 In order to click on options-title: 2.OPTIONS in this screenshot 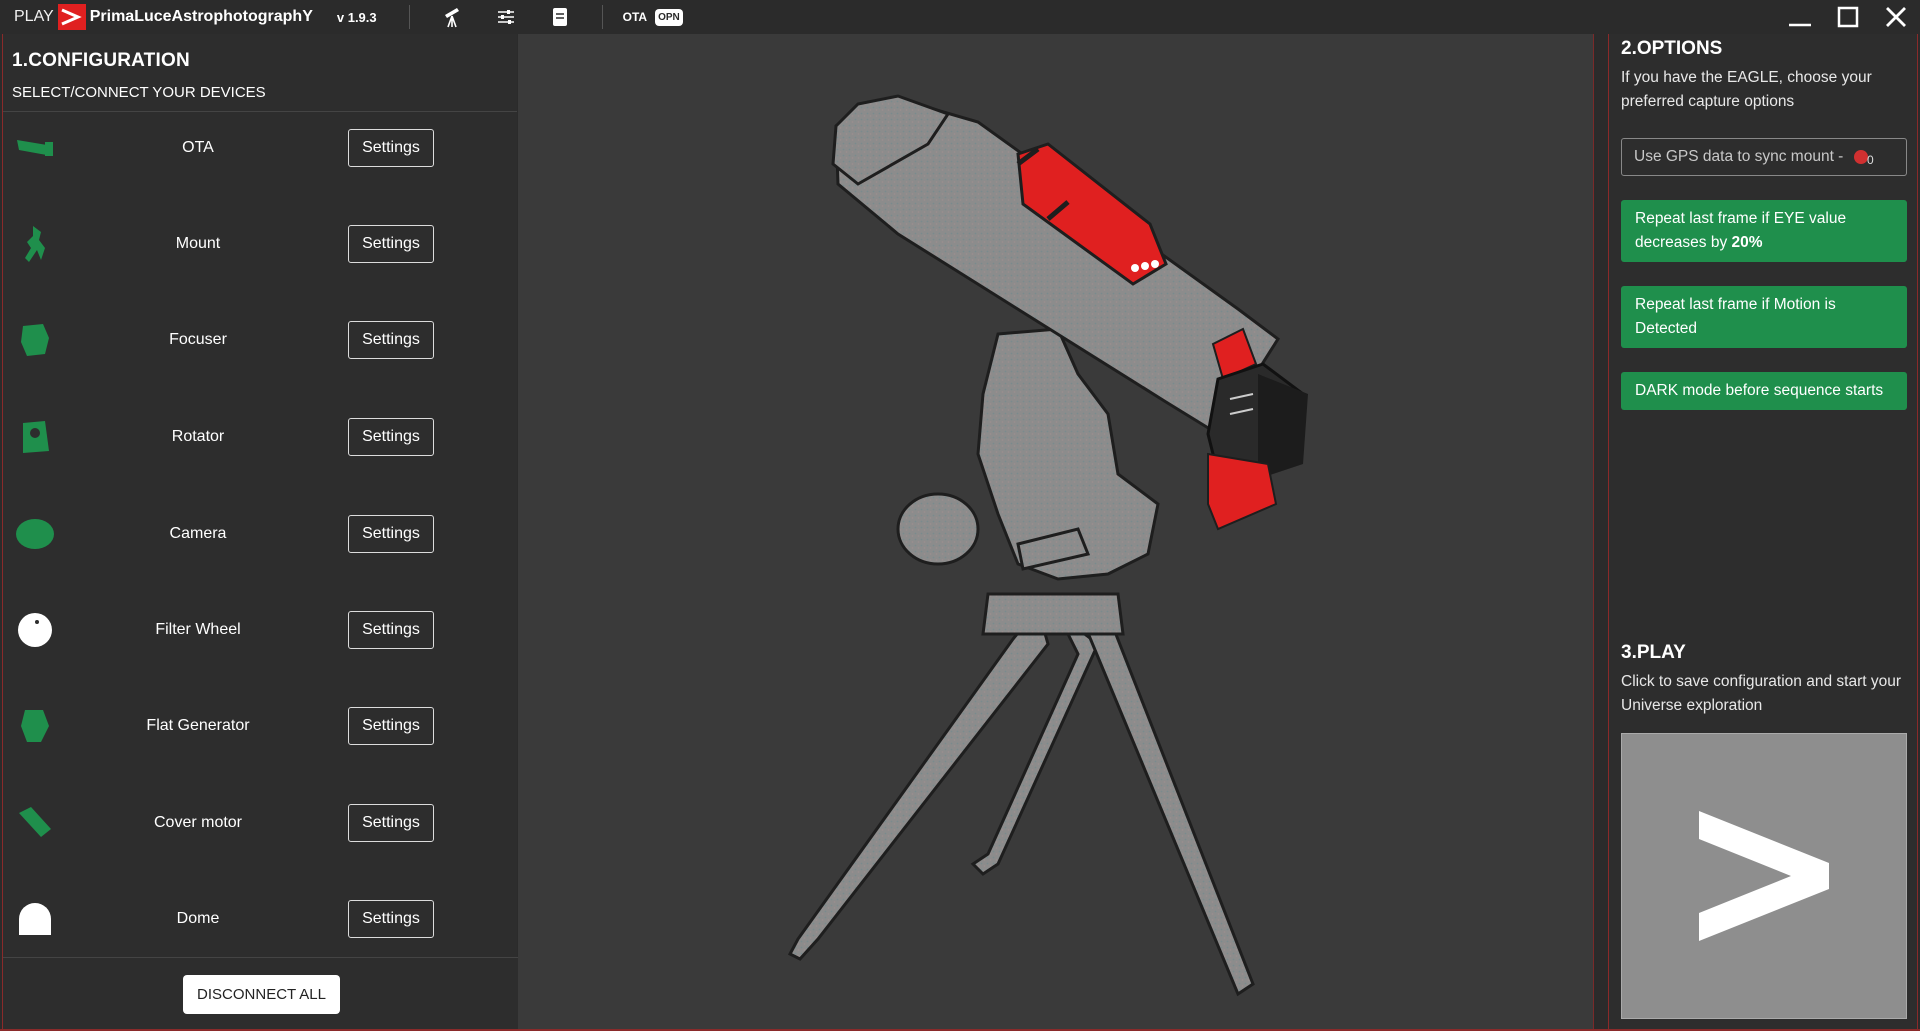, I will do `click(1672, 48)`.